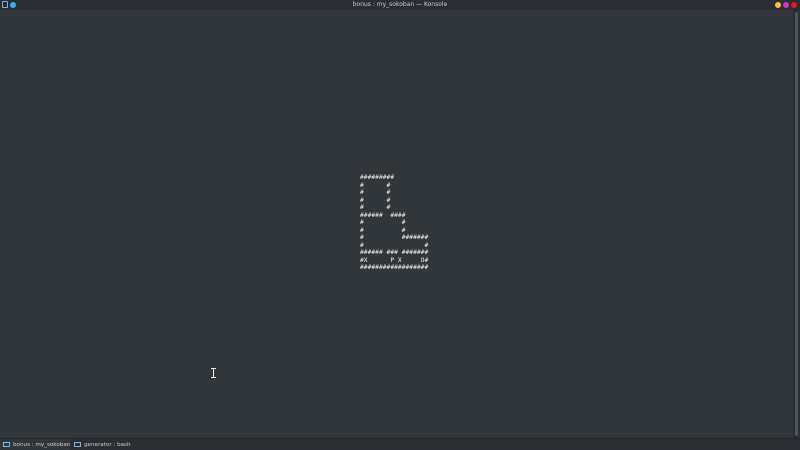 This screenshot has height=450, width=800. I want to click on window-title: bonus : my_sokoban — Konsole, so click(400, 4).